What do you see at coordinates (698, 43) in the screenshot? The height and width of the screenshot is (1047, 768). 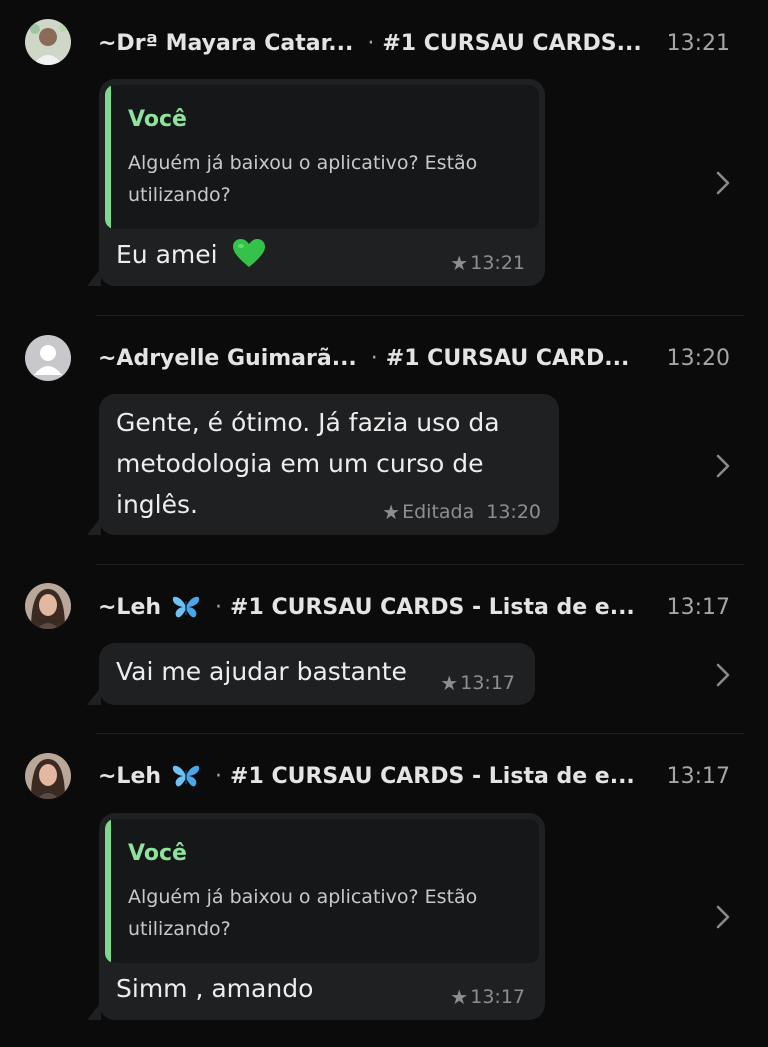 I see `message-time: 13:21` at bounding box center [698, 43].